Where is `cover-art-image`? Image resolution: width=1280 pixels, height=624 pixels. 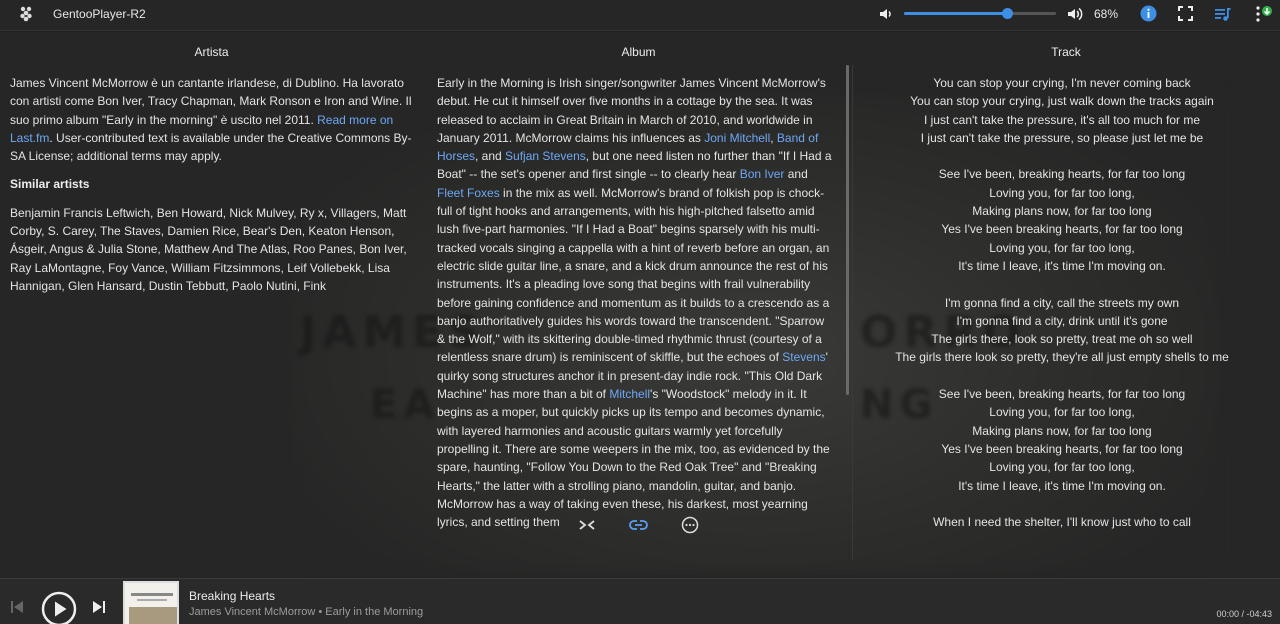 cover-art-image is located at coordinates (153, 615).